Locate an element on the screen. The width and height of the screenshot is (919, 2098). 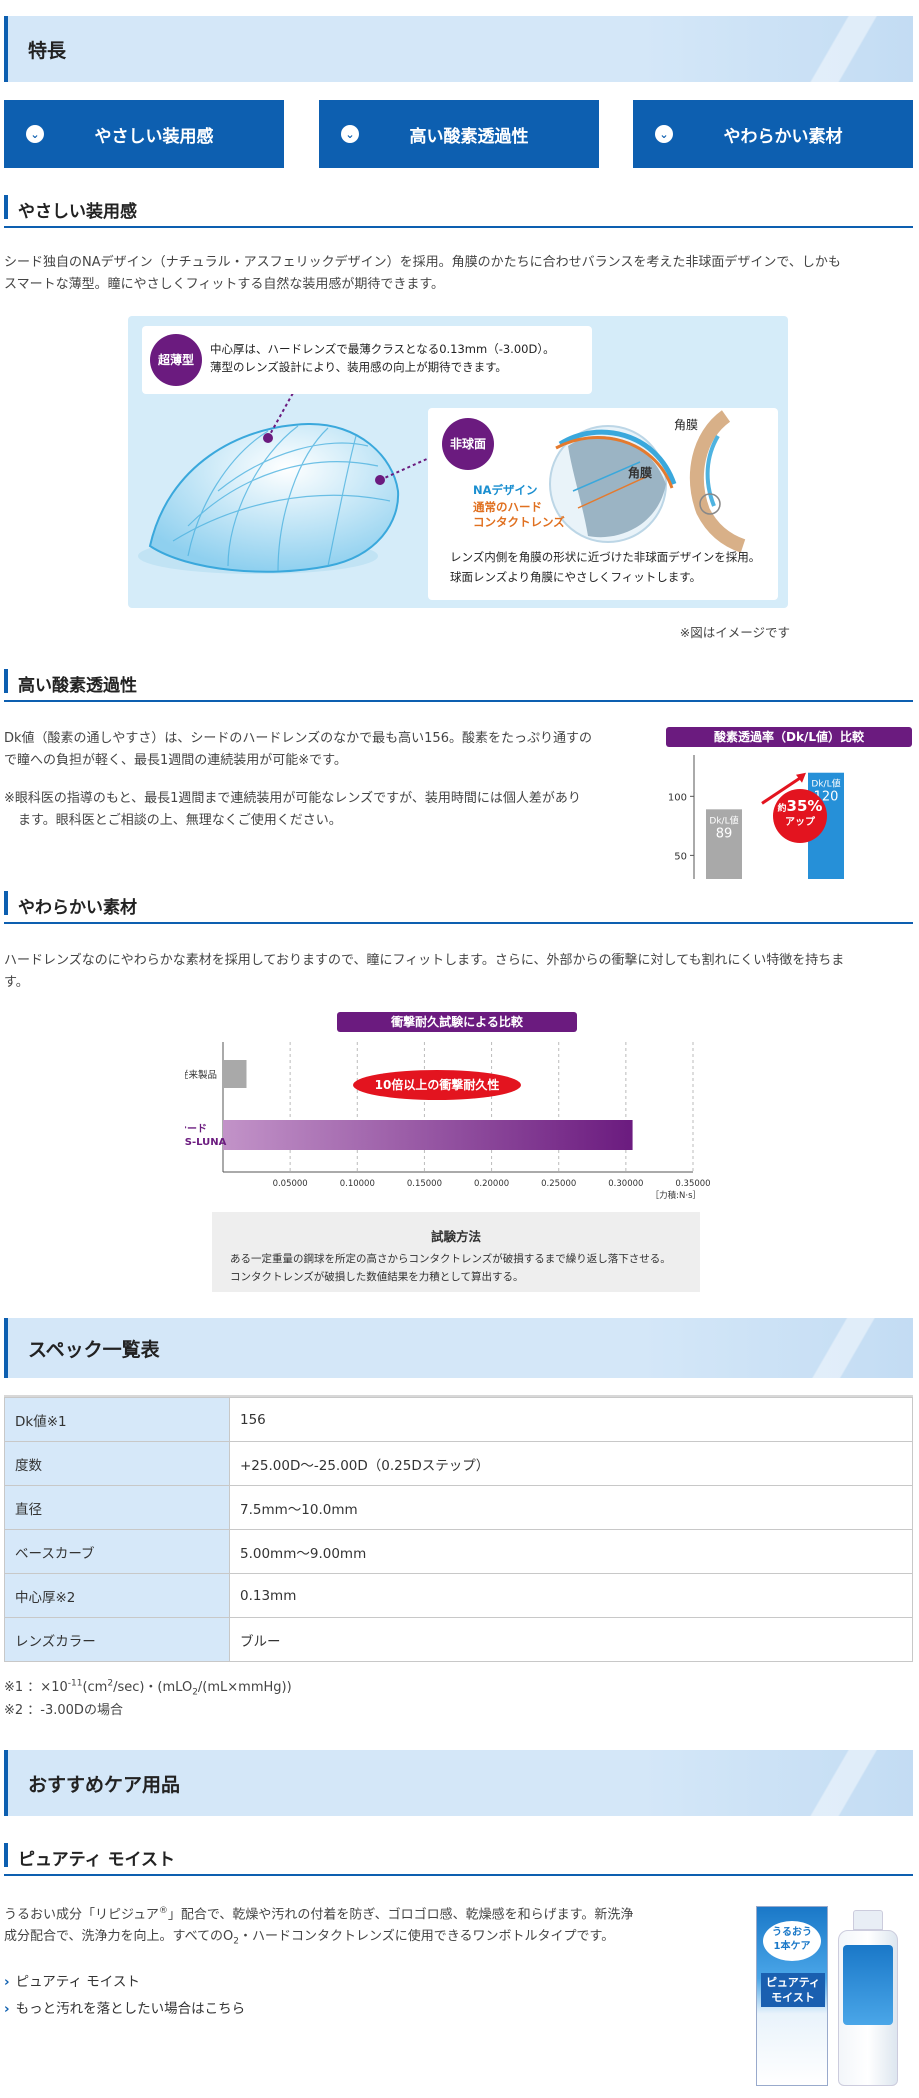
impact-callout: 10倍以上の衝撃耐久性 is located at coordinates (437, 1085).